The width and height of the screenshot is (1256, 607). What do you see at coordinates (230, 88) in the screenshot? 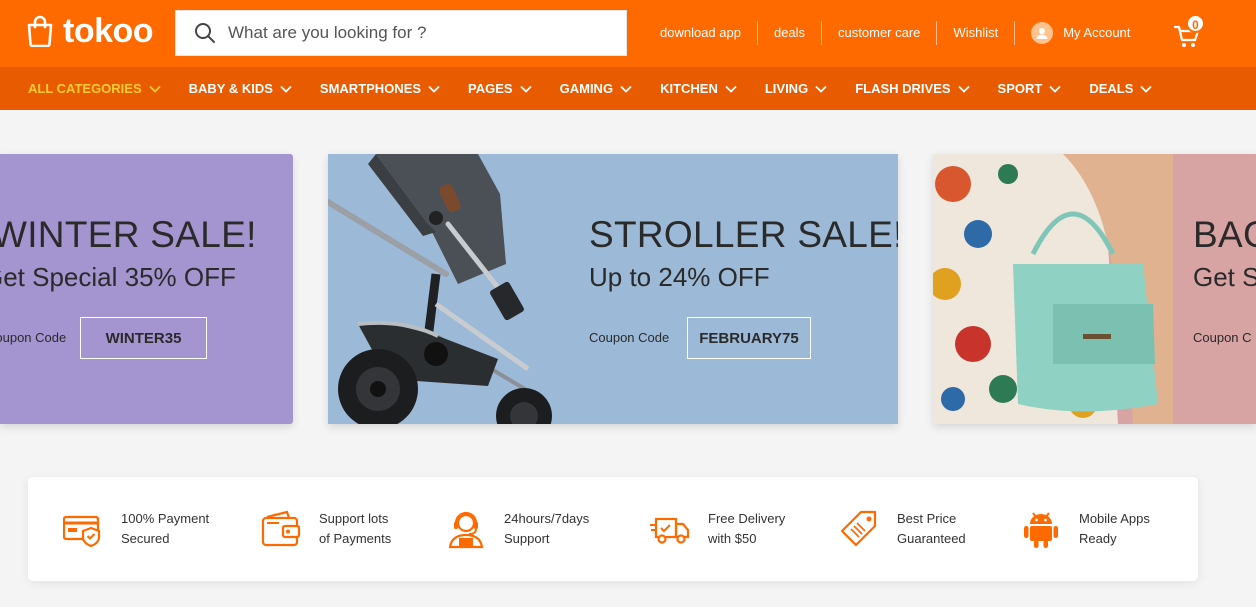
I see `nav-label: BABY & KIDS` at bounding box center [230, 88].